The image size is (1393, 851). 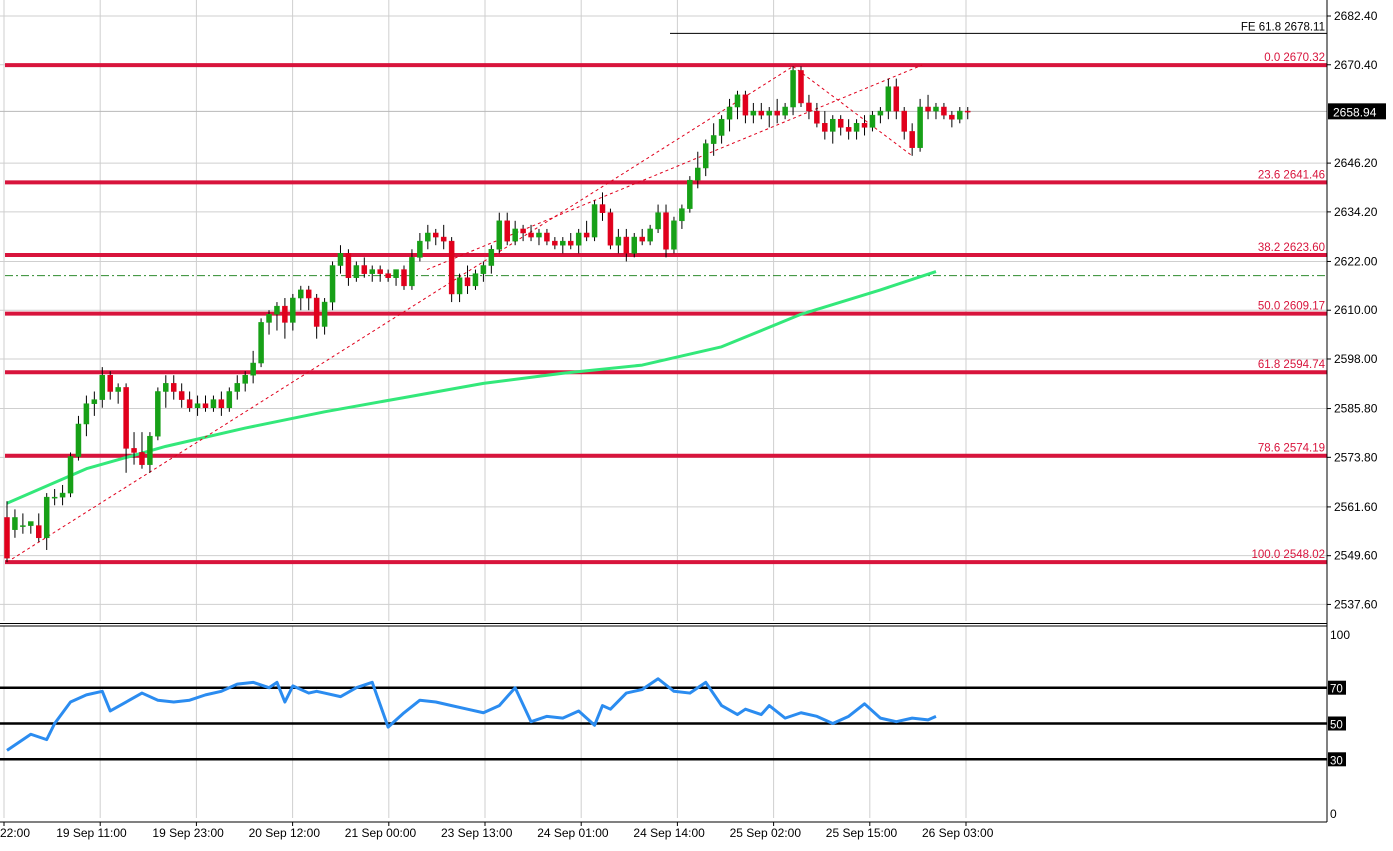 What do you see at coordinates (573, 833) in the screenshot?
I see `time-tick-label: 24 Sep 01:00` at bounding box center [573, 833].